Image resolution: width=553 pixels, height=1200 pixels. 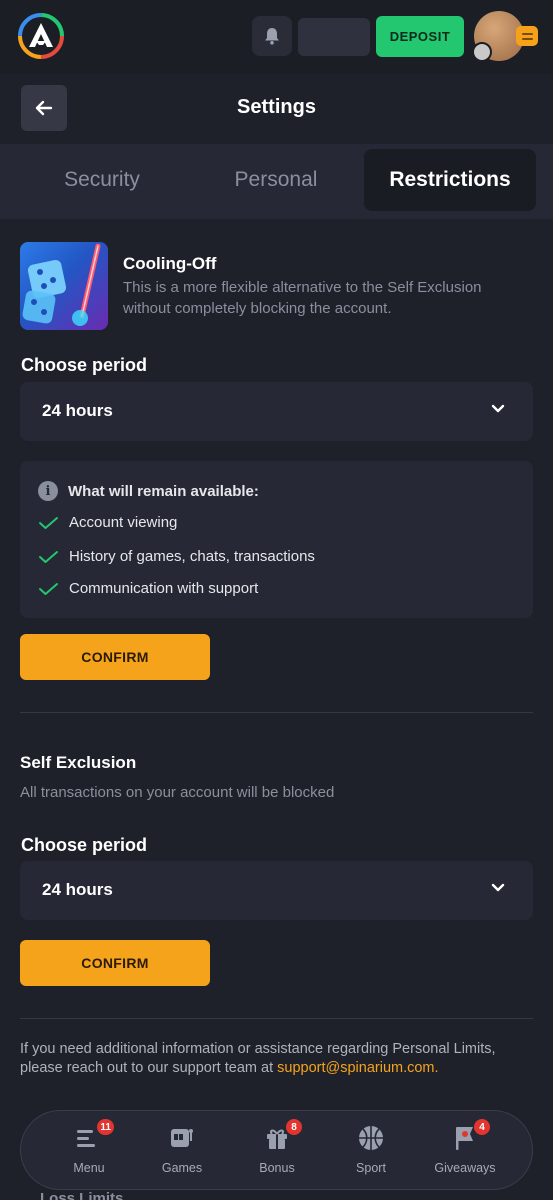 What do you see at coordinates (84, 845) in the screenshot?
I see `self-exclusion-period-label: Choose period` at bounding box center [84, 845].